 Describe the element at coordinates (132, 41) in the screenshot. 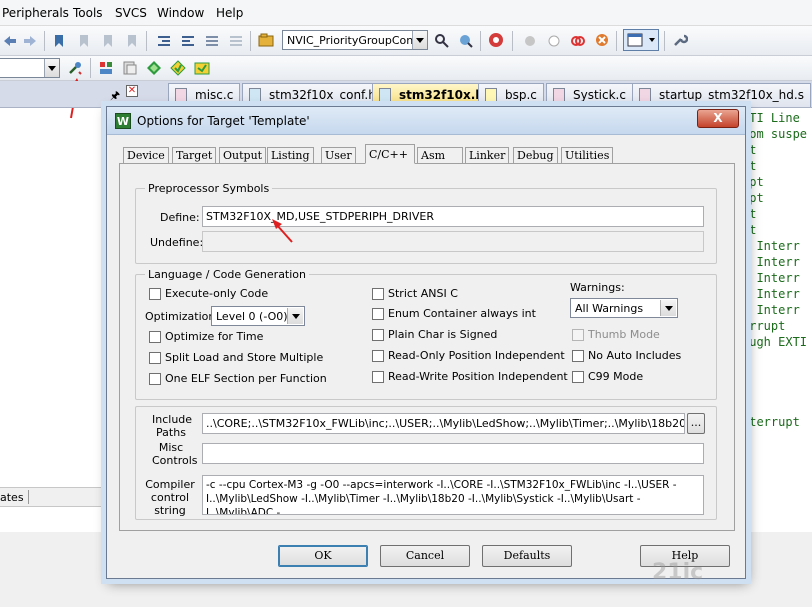

I see `clear-bookmarks-icon` at that location.